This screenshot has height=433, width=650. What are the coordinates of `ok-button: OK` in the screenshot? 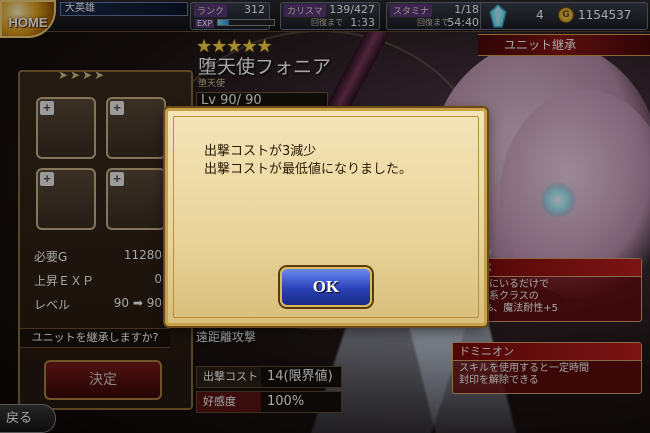 It's located at (326, 287).